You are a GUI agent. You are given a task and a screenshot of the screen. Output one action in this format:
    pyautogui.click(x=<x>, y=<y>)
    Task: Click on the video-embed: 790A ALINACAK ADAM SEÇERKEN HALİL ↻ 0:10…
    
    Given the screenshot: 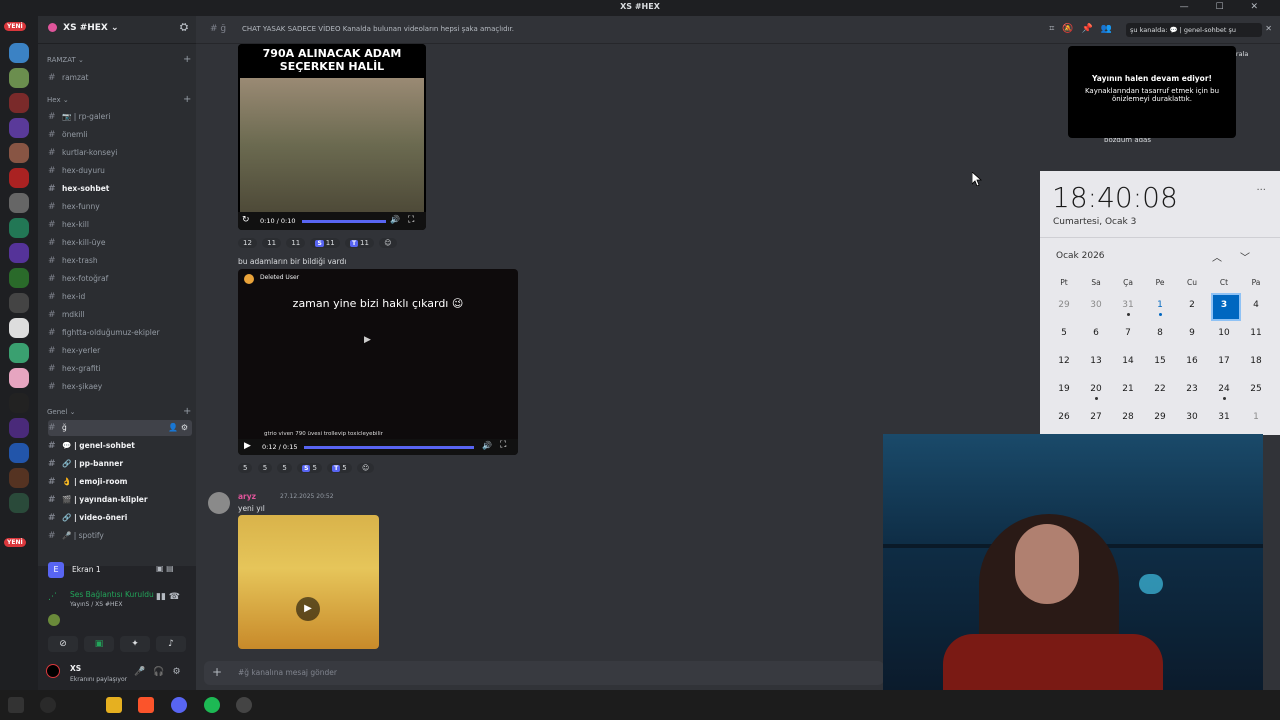 What is the action you would take?
    pyautogui.click(x=332, y=137)
    